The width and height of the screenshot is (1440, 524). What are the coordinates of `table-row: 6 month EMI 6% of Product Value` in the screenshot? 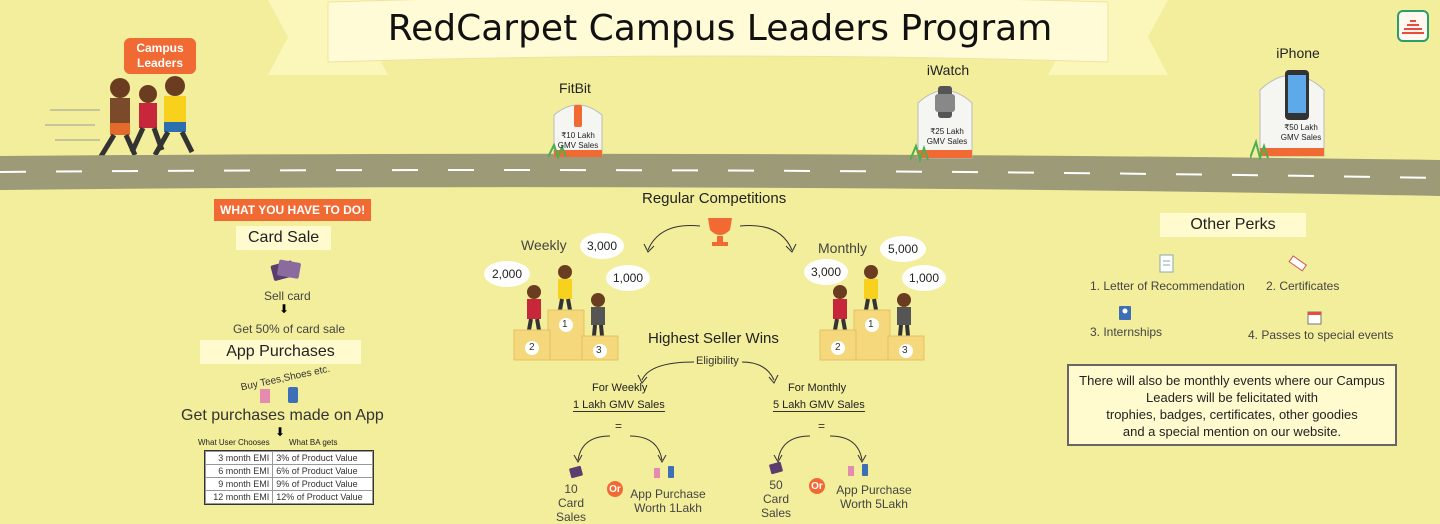 It's located at (288, 471).